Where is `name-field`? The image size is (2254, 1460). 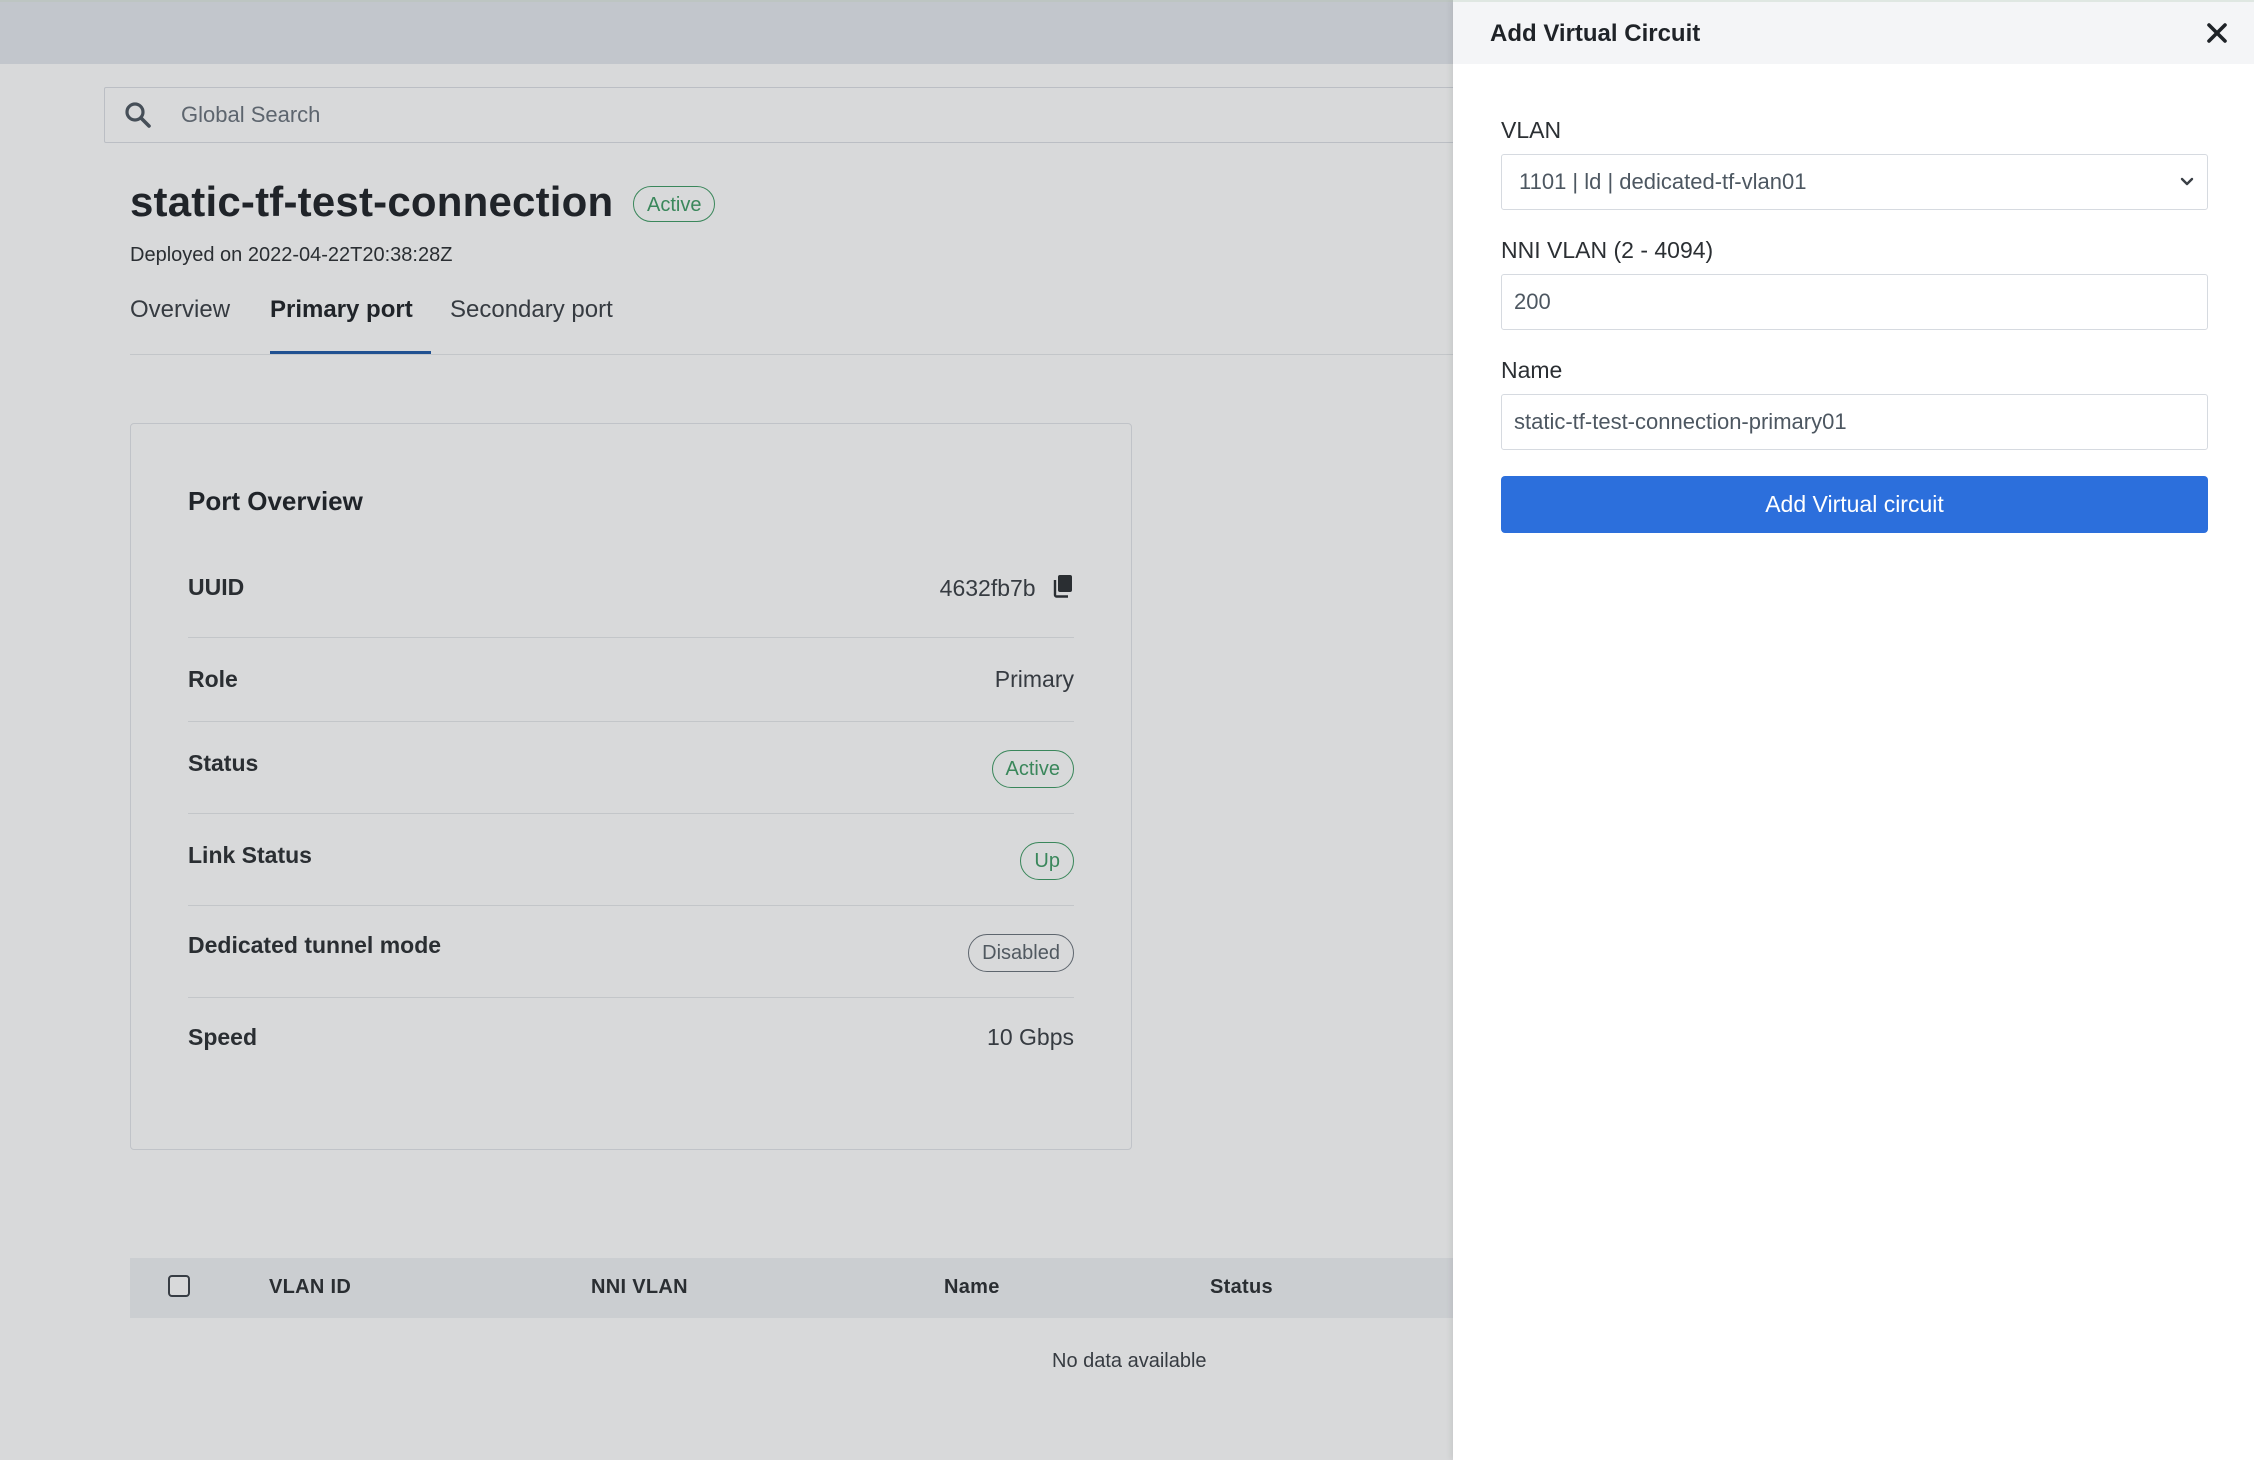 name-field is located at coordinates (1854, 422).